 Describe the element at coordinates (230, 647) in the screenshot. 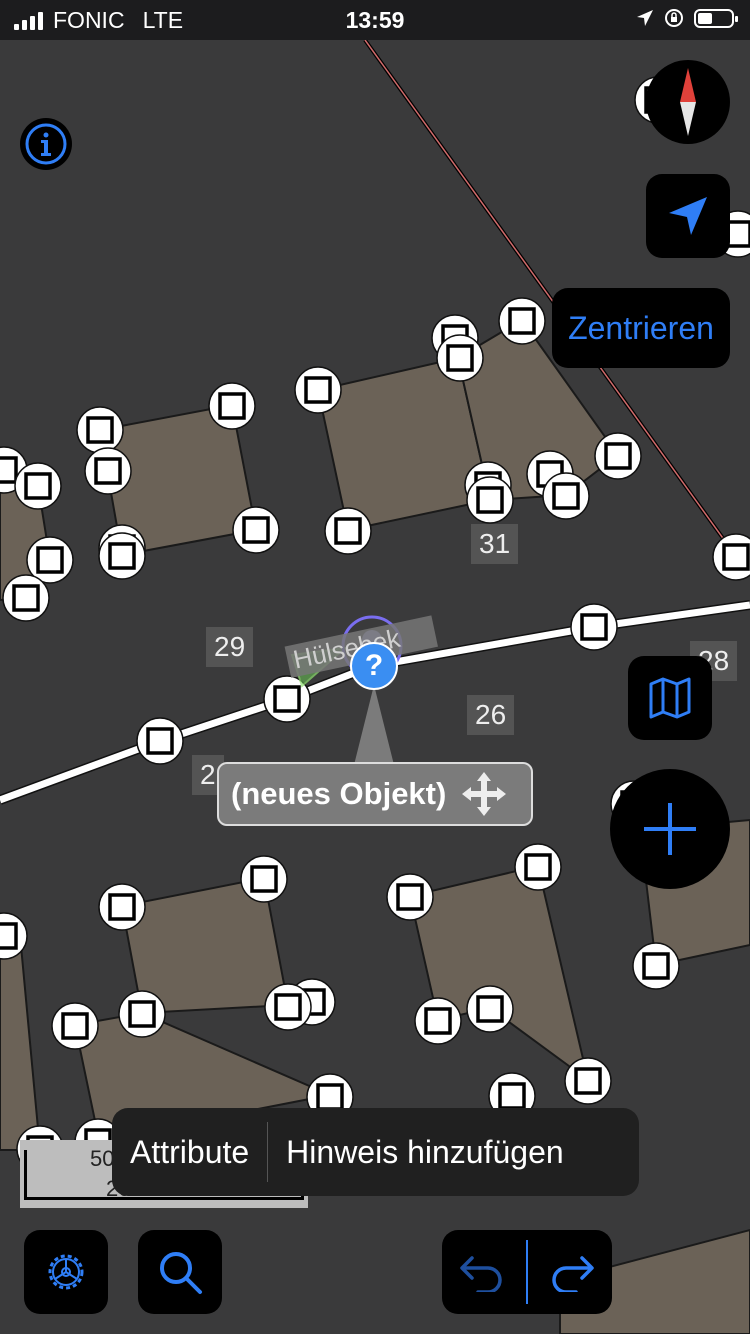

I see `house-number: 29` at that location.